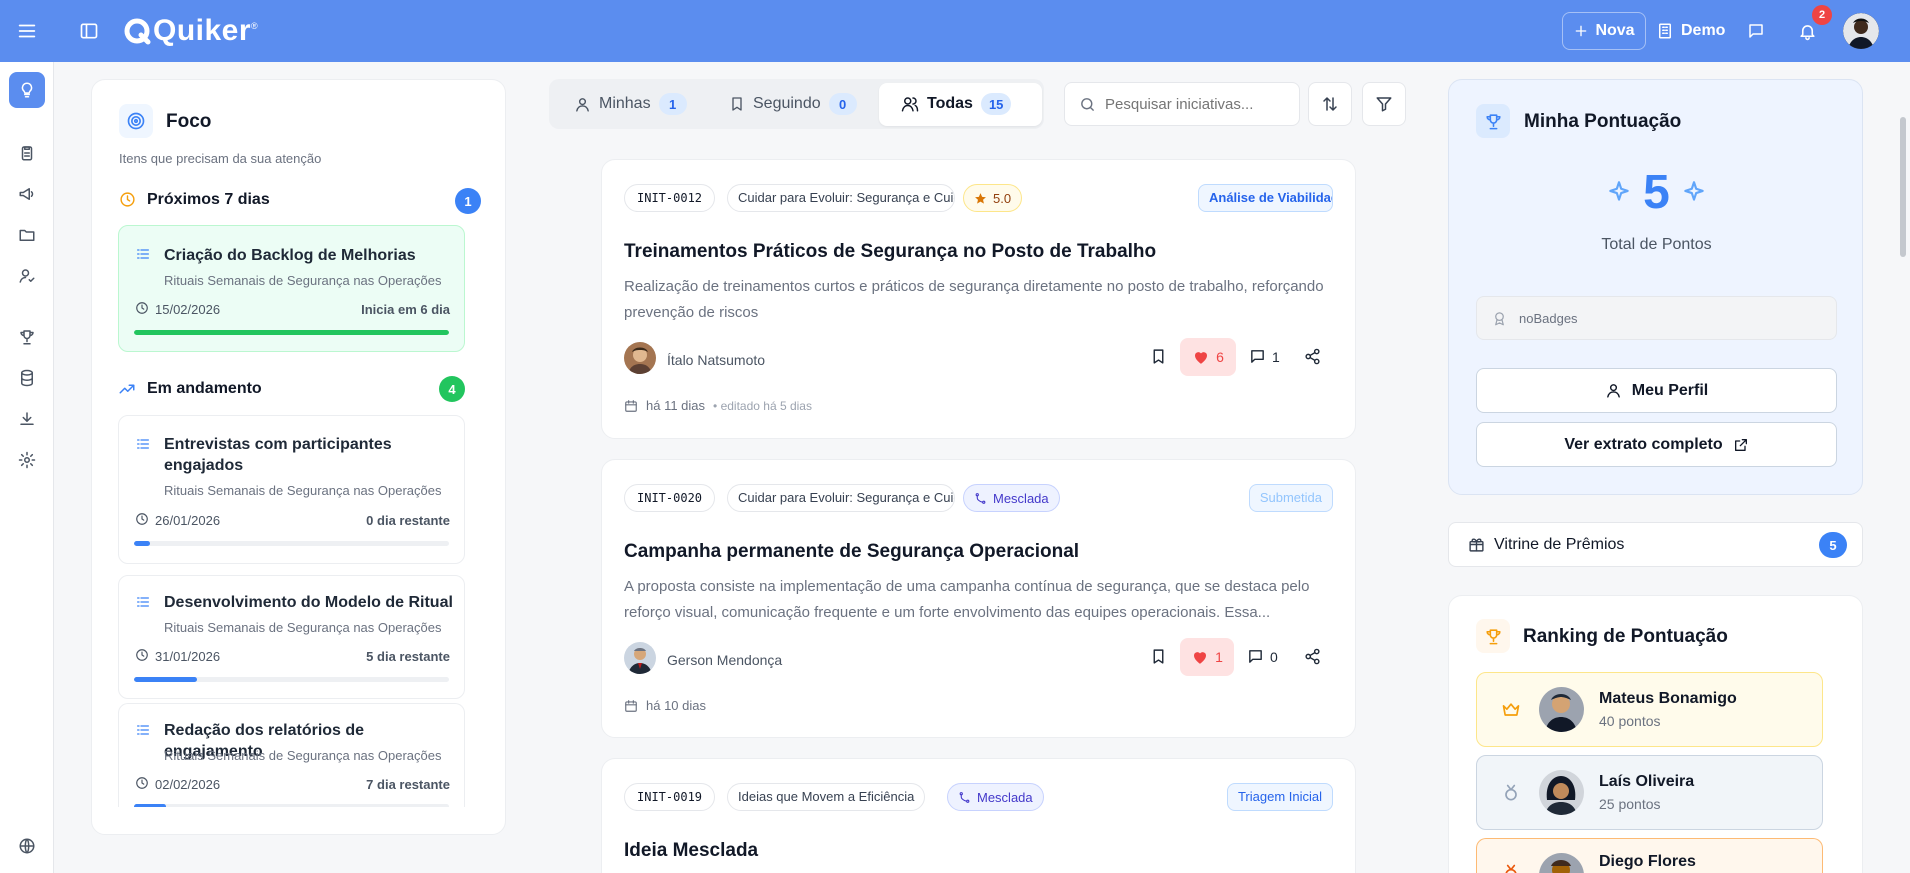 Image resolution: width=1910 pixels, height=873 pixels. Describe the element at coordinates (993, 198) in the screenshot. I see `rating-chip: 5.0` at that location.